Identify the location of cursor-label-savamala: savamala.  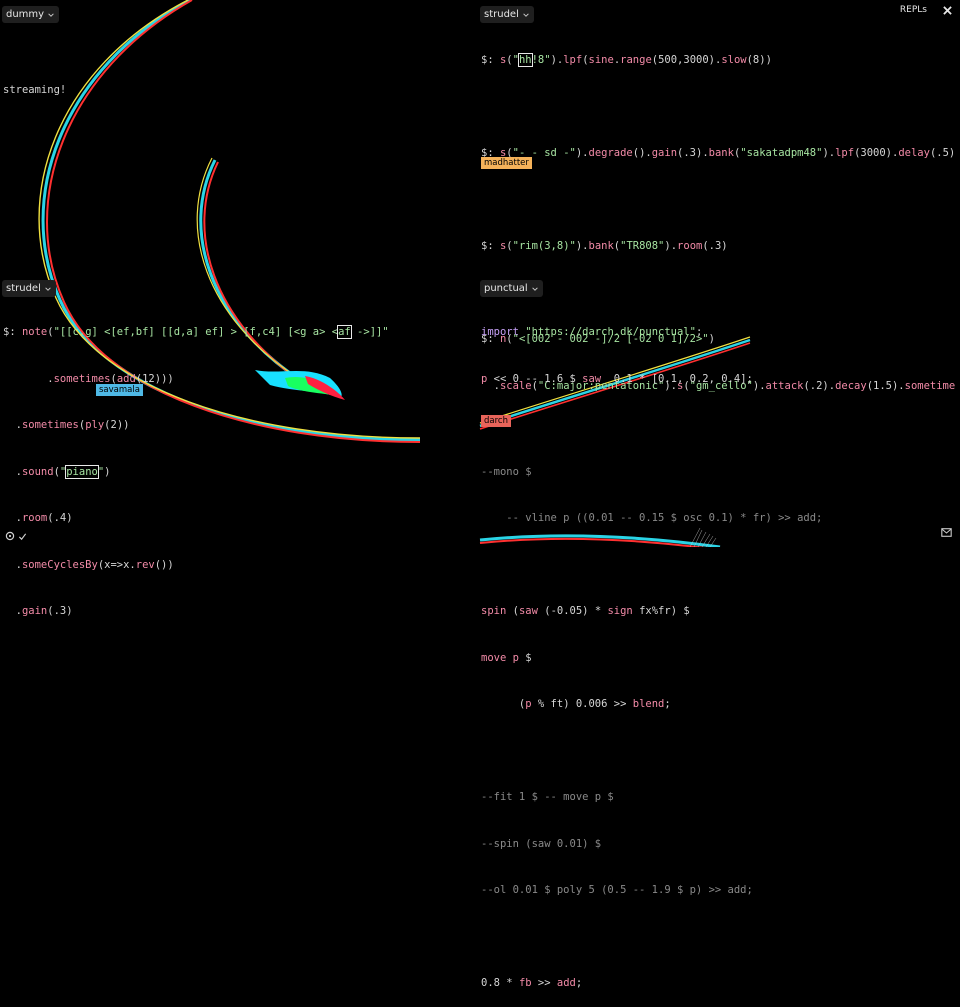
(119, 390).